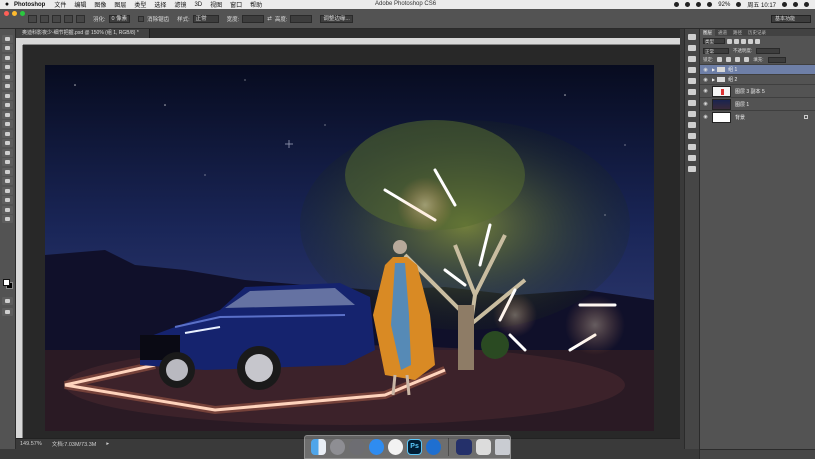  What do you see at coordinates (32, 18) in the screenshot?
I see `marquee-tool-preset-icon` at bounding box center [32, 18].